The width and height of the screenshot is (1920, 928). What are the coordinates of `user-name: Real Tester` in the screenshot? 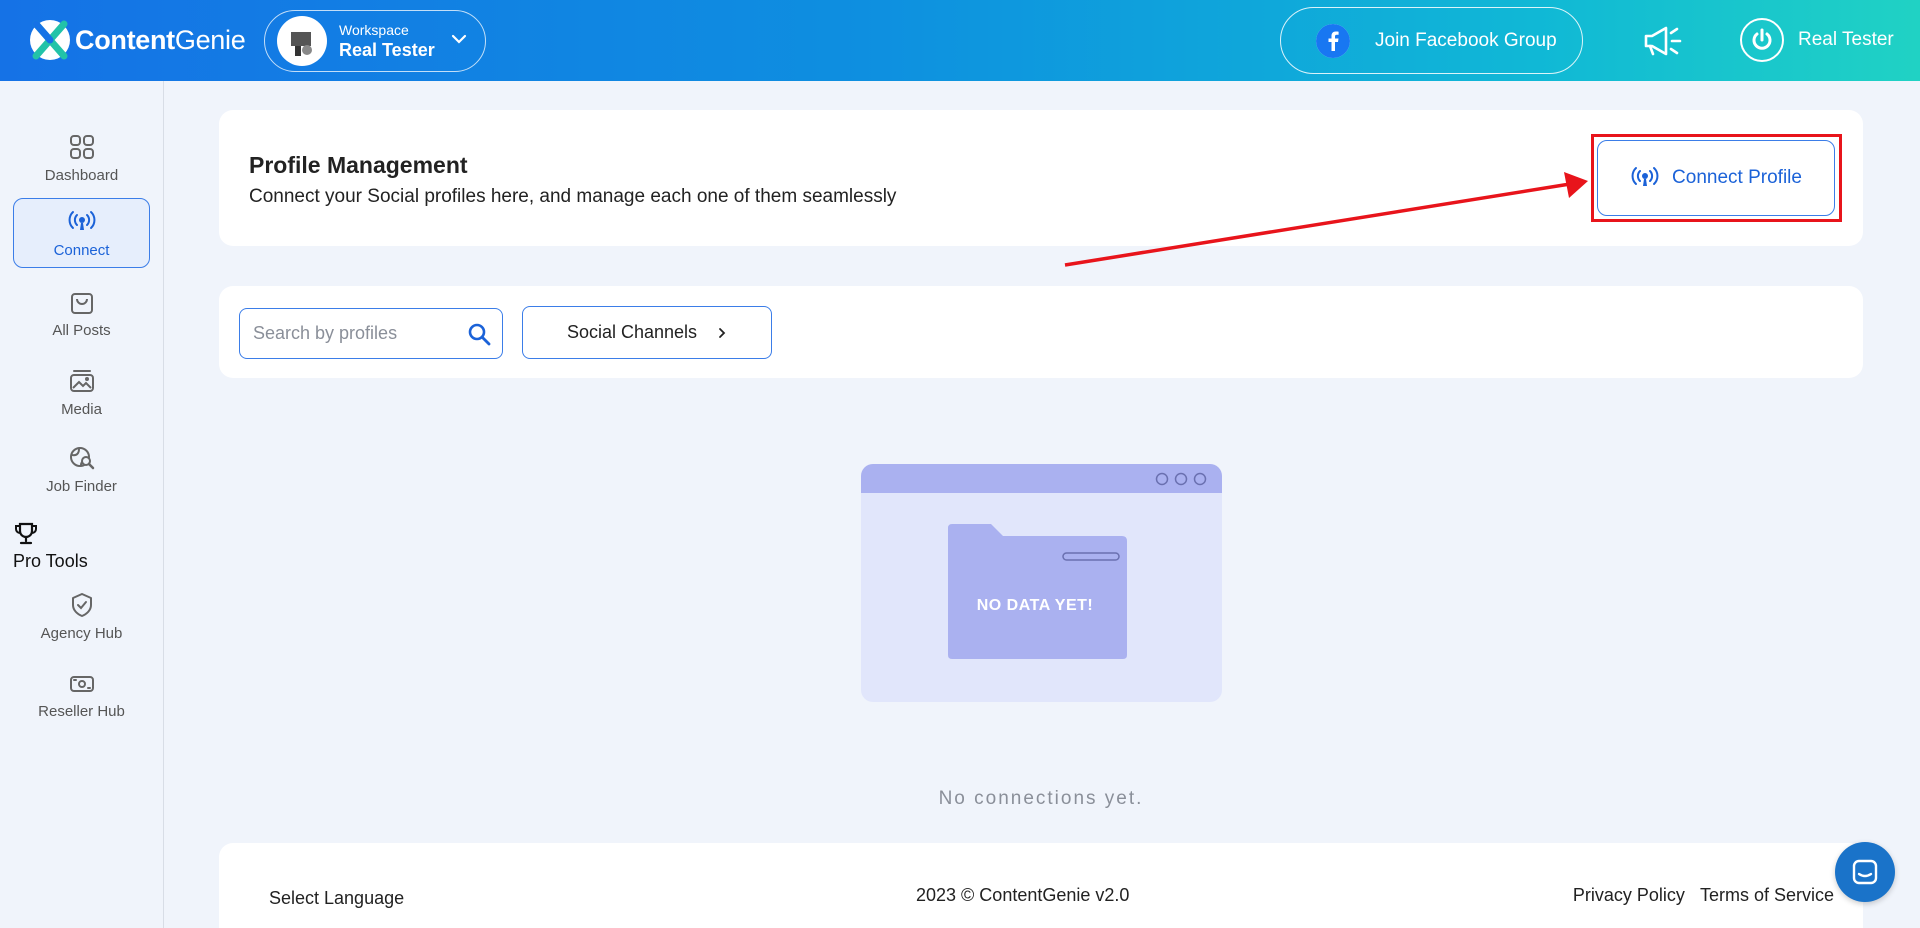 It's located at (1846, 39).